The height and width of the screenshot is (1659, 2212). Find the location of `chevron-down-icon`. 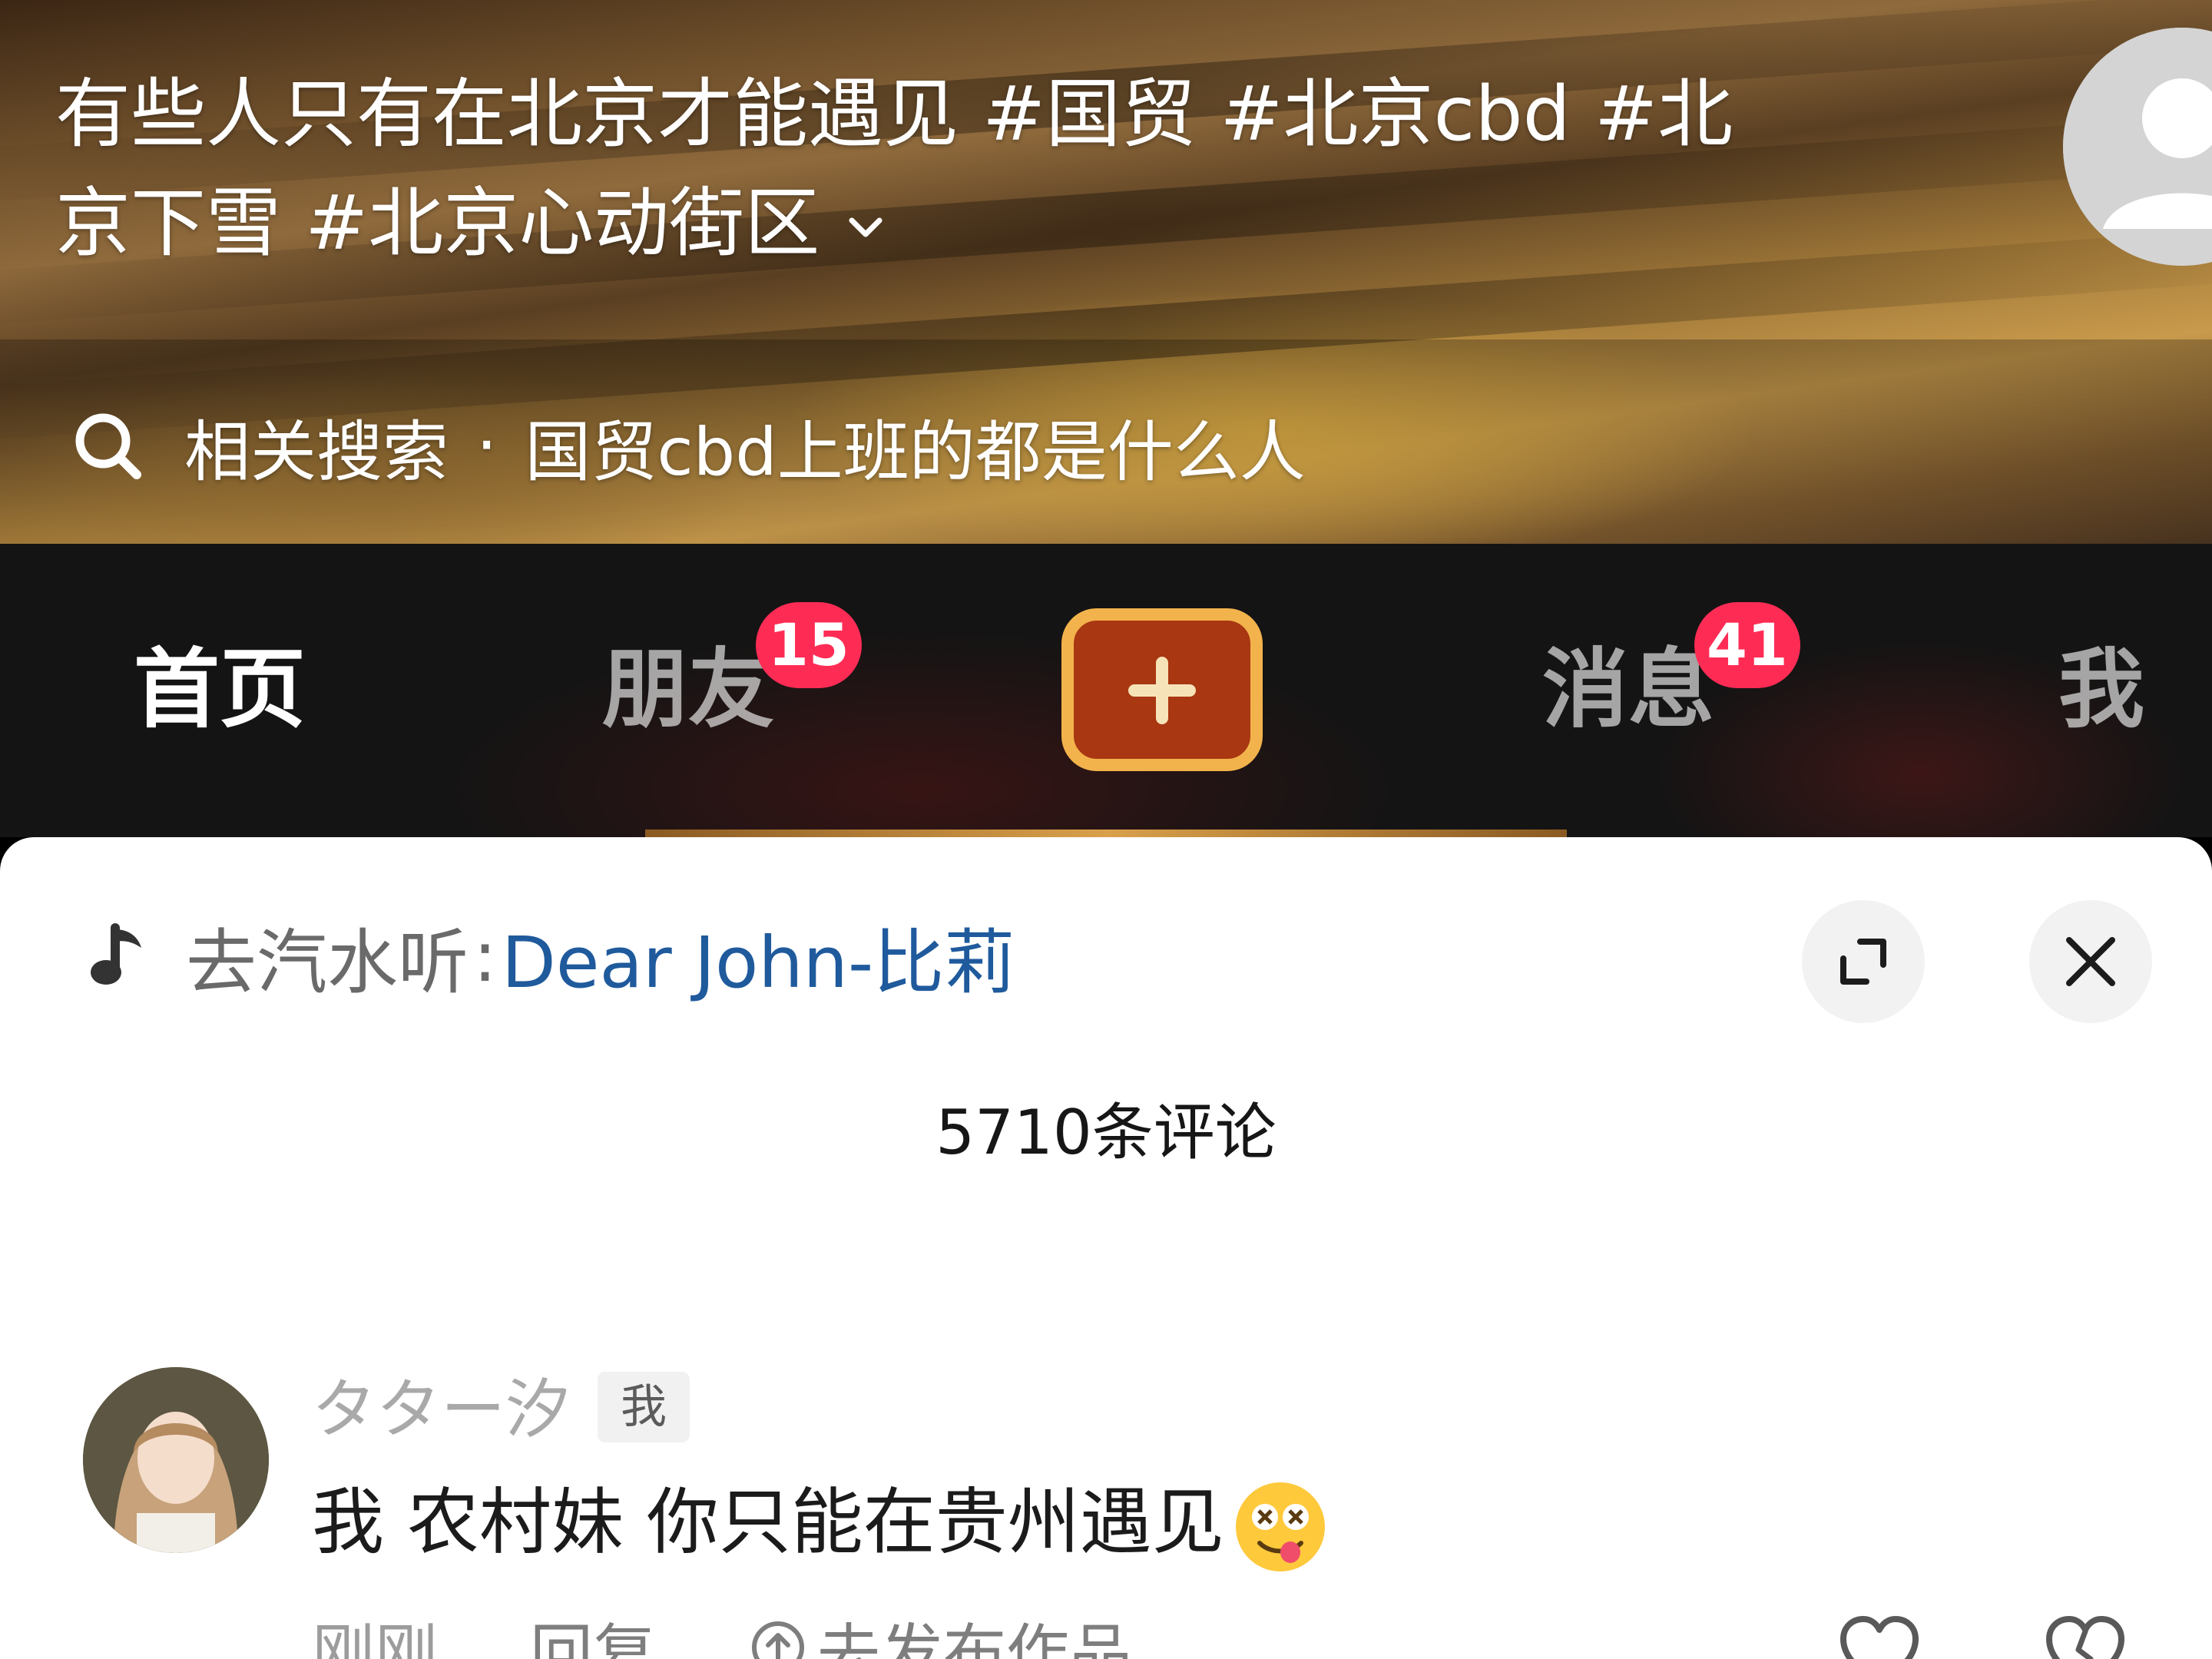

chevron-down-icon is located at coordinates (866, 228).